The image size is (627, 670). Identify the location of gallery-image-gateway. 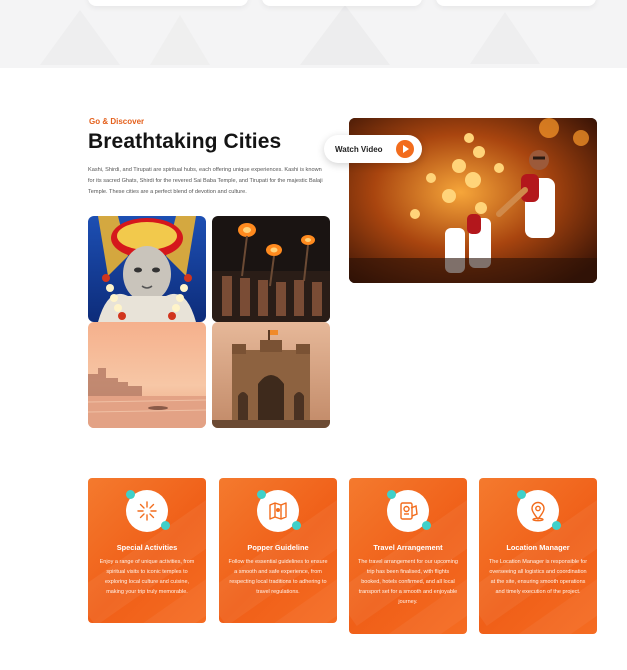
(271, 375).